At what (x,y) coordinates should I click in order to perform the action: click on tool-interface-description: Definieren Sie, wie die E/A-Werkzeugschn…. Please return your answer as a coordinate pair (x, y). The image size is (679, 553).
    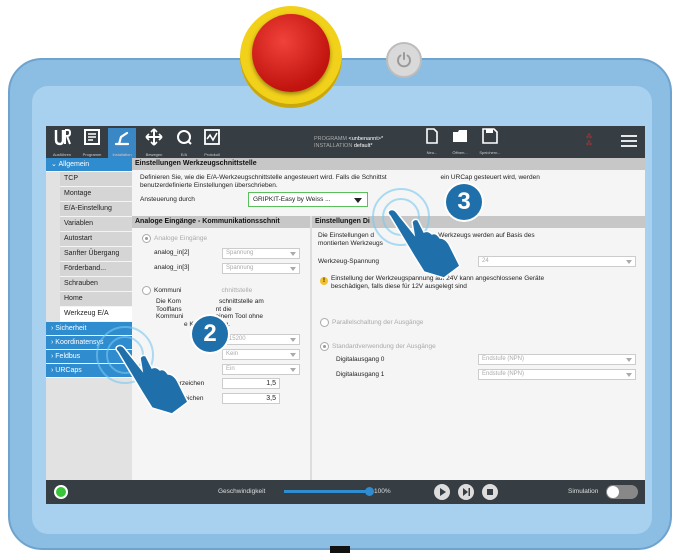
    Looking at the image, I should click on (390, 182).